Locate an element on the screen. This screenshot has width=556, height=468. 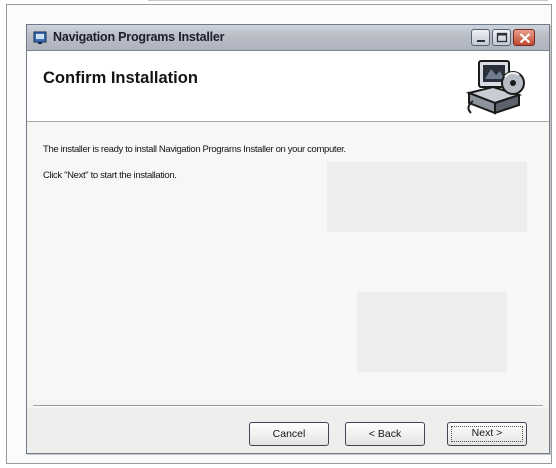
title-bar: Navigation Programs Installer is located at coordinates (288, 38).